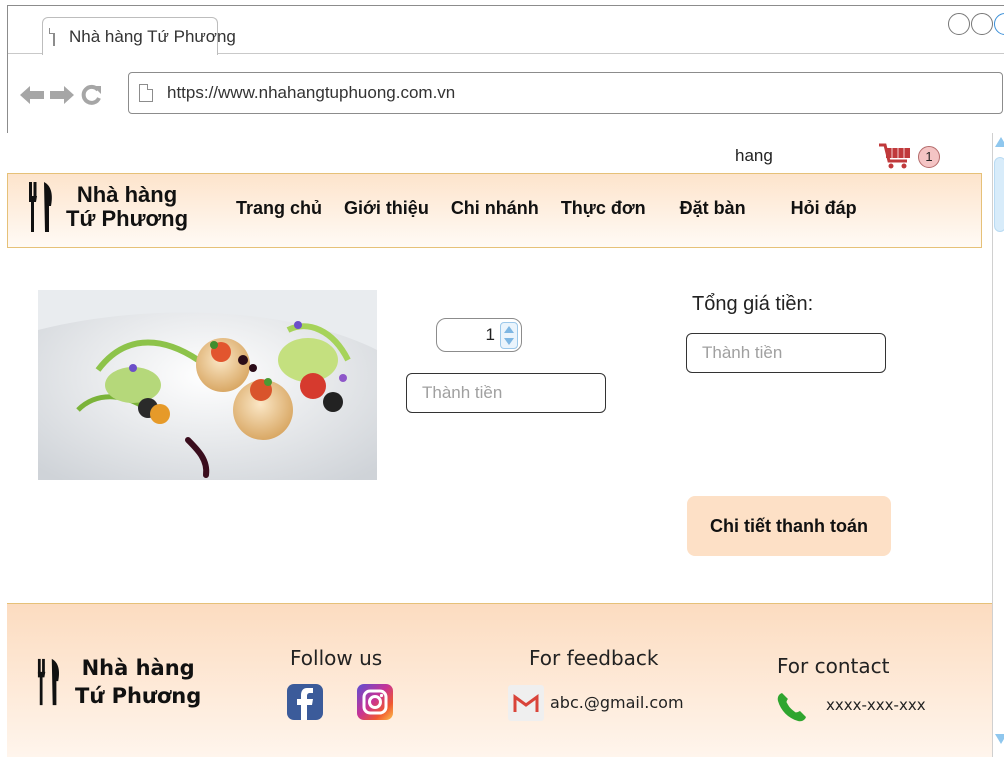 The width and height of the screenshot is (1004, 757). Describe the element at coordinates (998, 445) in the screenshot. I see `vertical-scrollbar` at that location.